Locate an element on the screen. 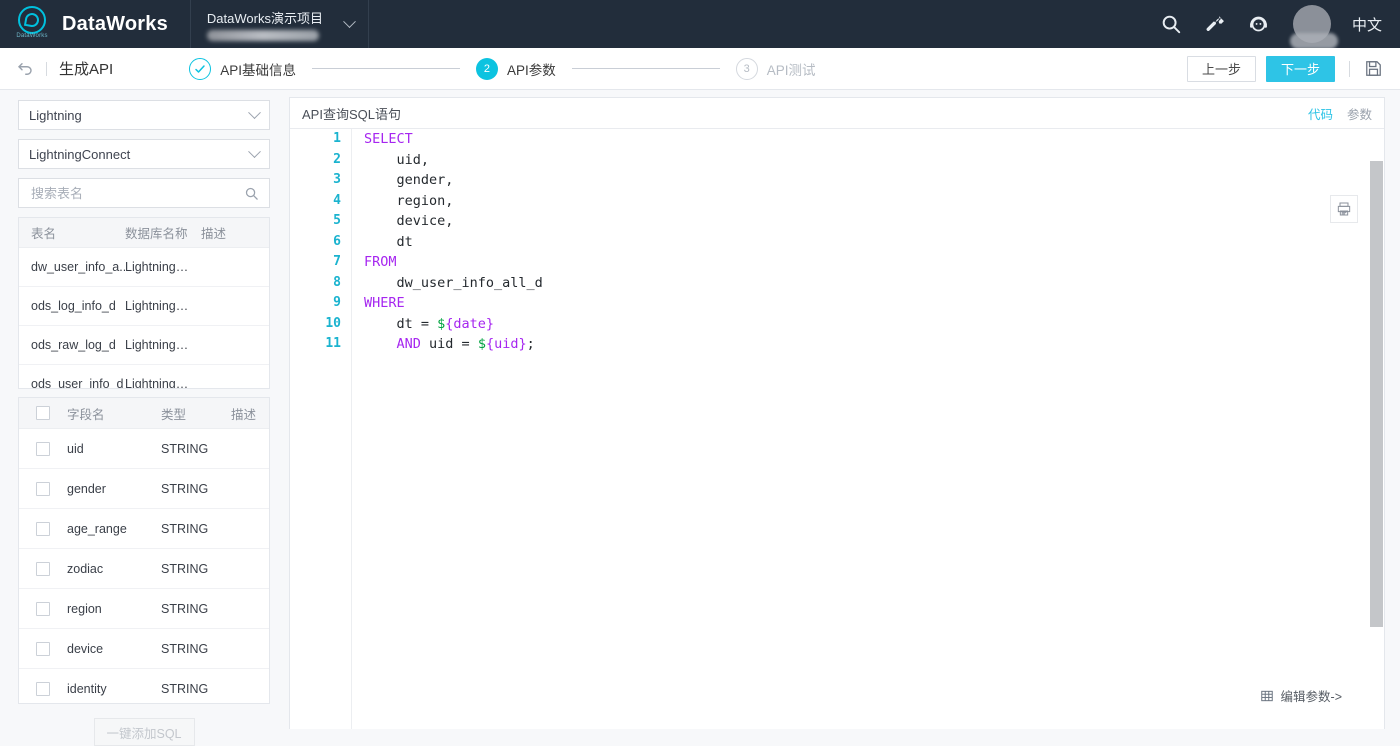 The width and height of the screenshot is (1400, 746). sub-header: 生成API API基础信息 2 API参数 3 API测试 上一步 下一步 is located at coordinates (700, 69).